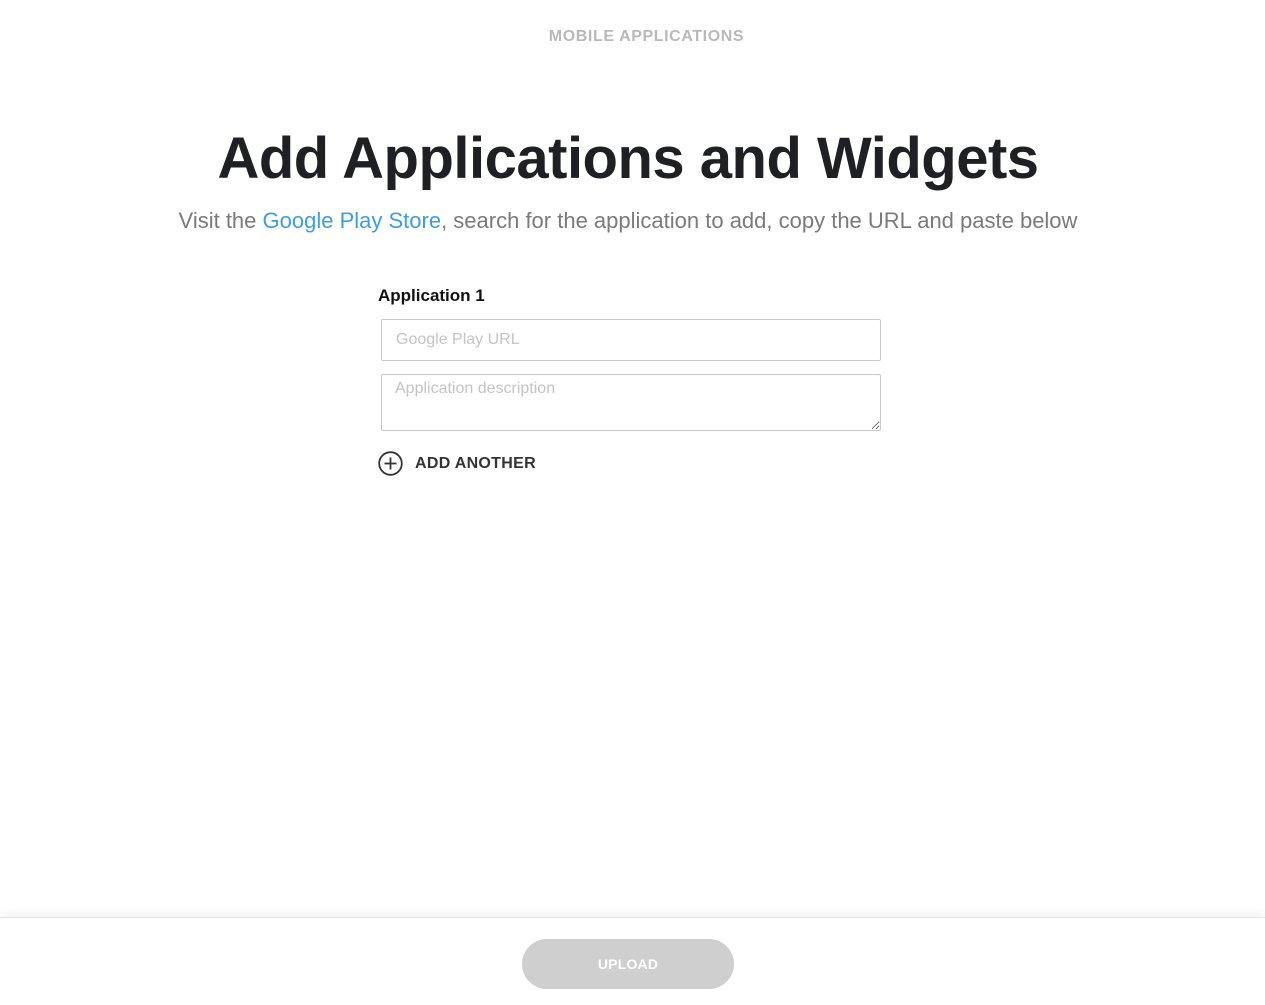  I want to click on google-play-url-input, so click(631, 340).